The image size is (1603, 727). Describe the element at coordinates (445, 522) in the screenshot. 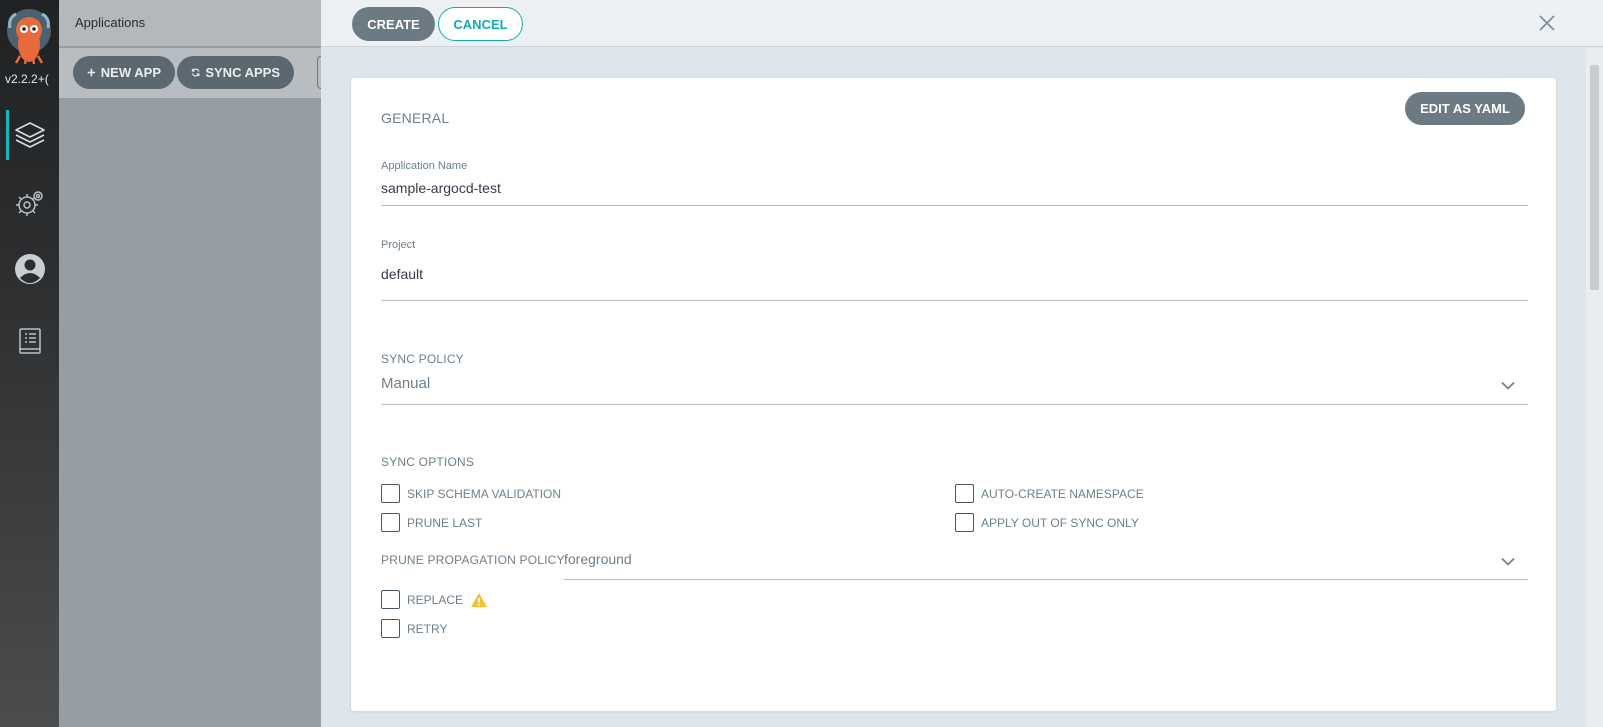

I see `prune-last-label: PRUNE LAST` at that location.